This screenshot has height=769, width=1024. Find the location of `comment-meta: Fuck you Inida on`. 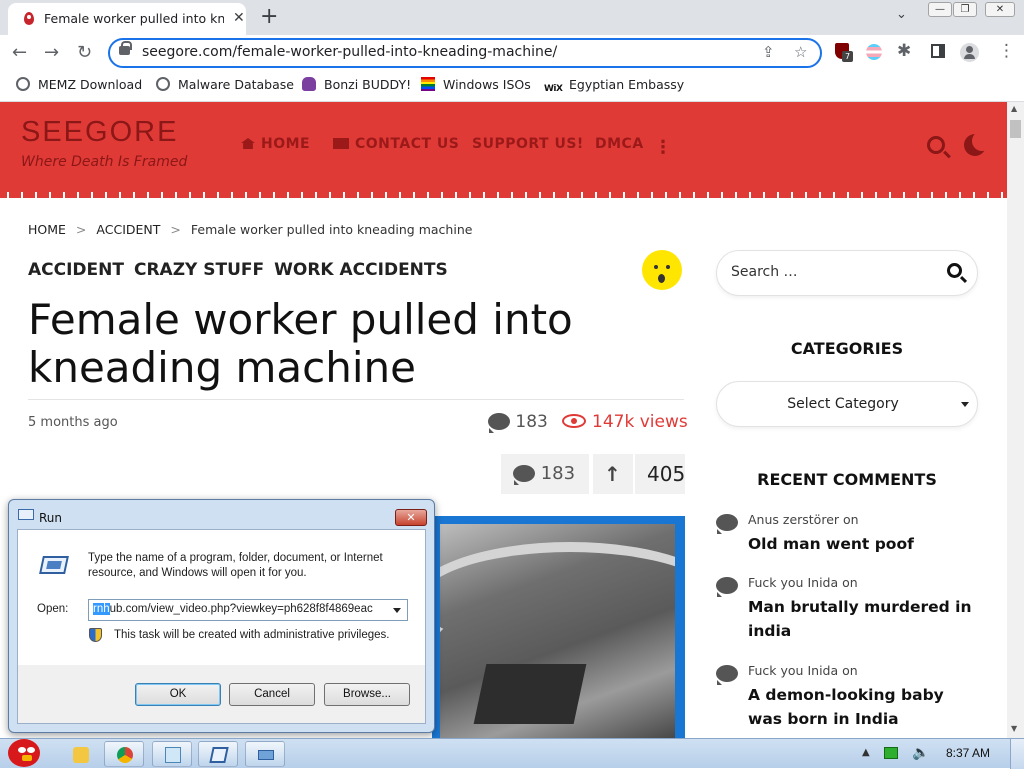

comment-meta: Fuck you Inida on is located at coordinates (803, 582).